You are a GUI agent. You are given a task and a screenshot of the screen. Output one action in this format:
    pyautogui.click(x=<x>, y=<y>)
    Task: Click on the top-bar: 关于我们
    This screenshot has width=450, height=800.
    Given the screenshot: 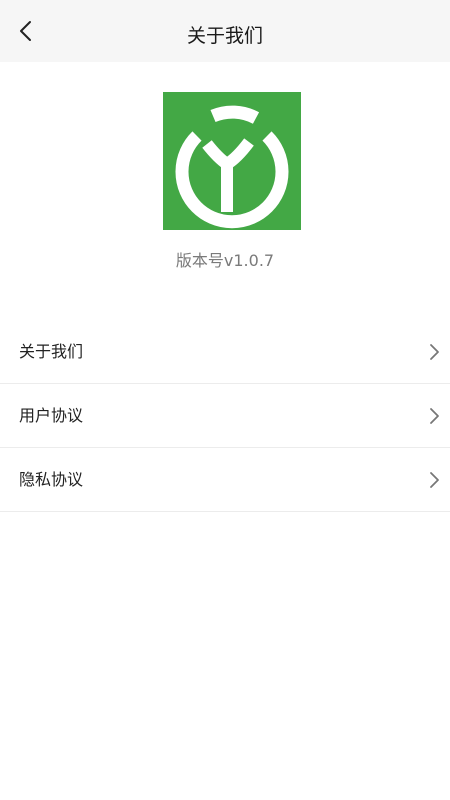 What is the action you would take?
    pyautogui.click(x=225, y=31)
    